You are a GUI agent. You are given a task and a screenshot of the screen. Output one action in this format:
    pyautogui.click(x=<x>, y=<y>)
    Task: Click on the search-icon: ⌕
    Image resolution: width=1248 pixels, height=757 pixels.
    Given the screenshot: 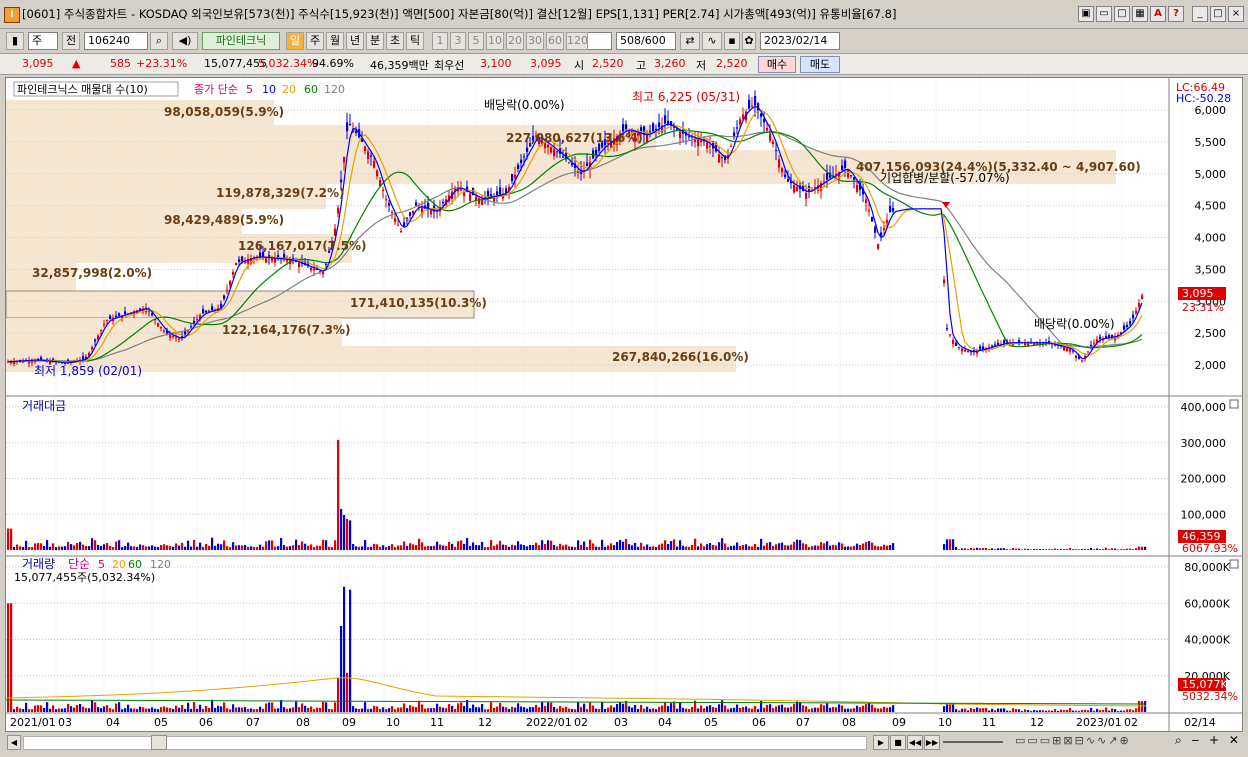 What is the action you would take?
    pyautogui.click(x=159, y=41)
    